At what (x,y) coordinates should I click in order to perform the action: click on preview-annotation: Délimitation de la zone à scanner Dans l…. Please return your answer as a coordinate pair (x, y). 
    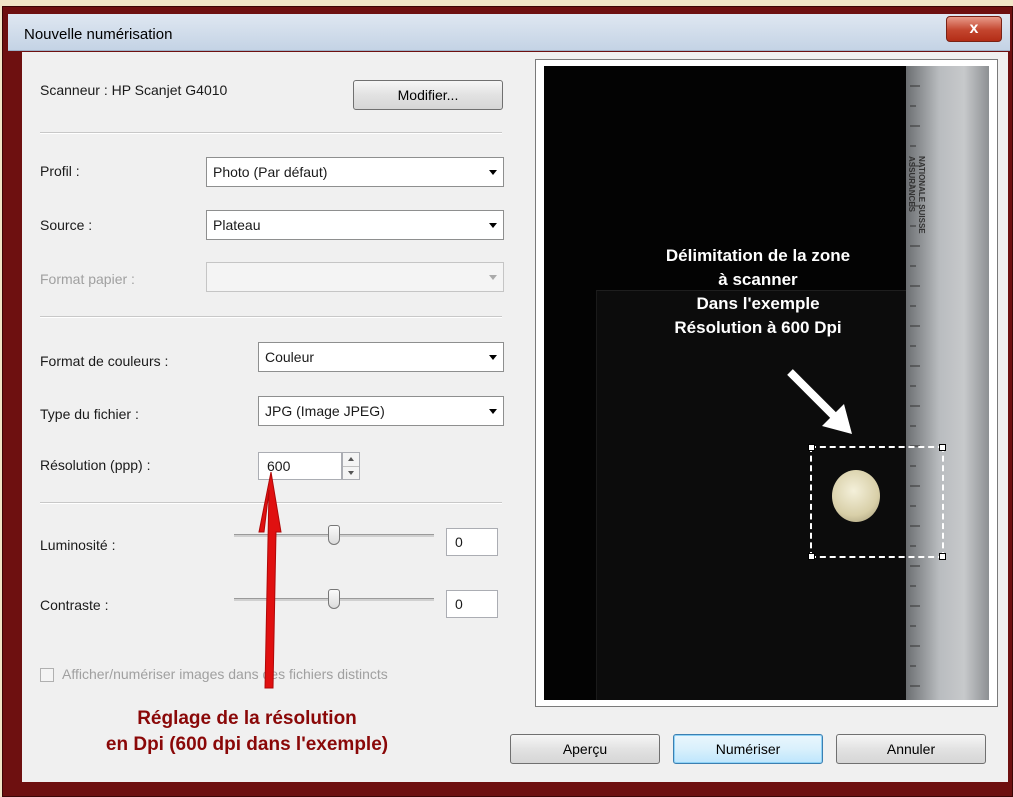
    Looking at the image, I should click on (758, 292).